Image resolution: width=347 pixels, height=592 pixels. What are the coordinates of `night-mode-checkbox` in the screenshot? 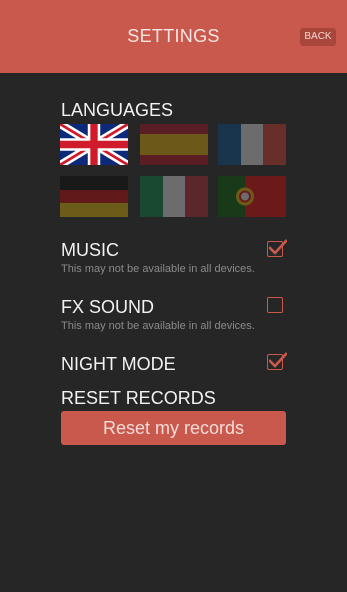 It's located at (277, 361).